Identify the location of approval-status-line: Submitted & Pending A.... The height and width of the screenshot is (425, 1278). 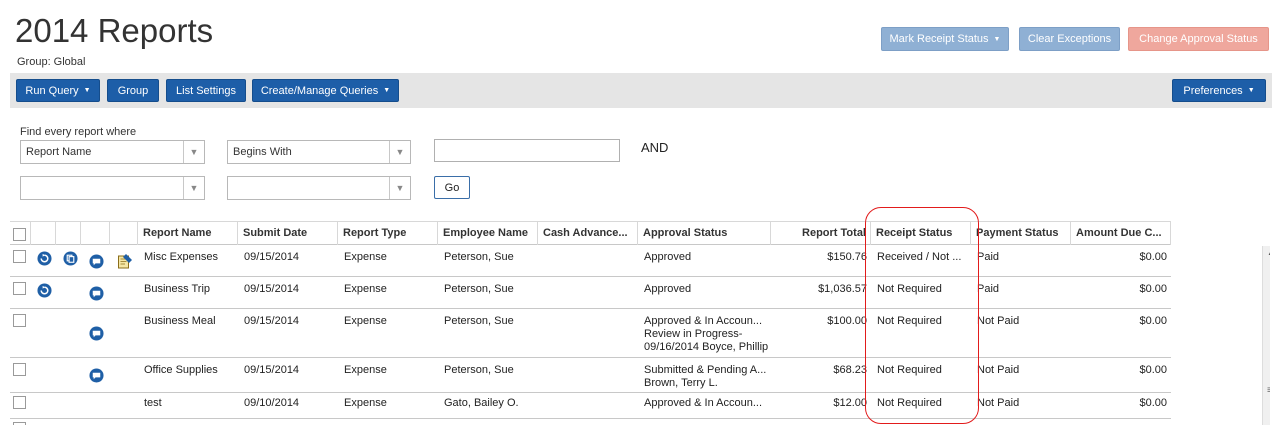
(705, 370).